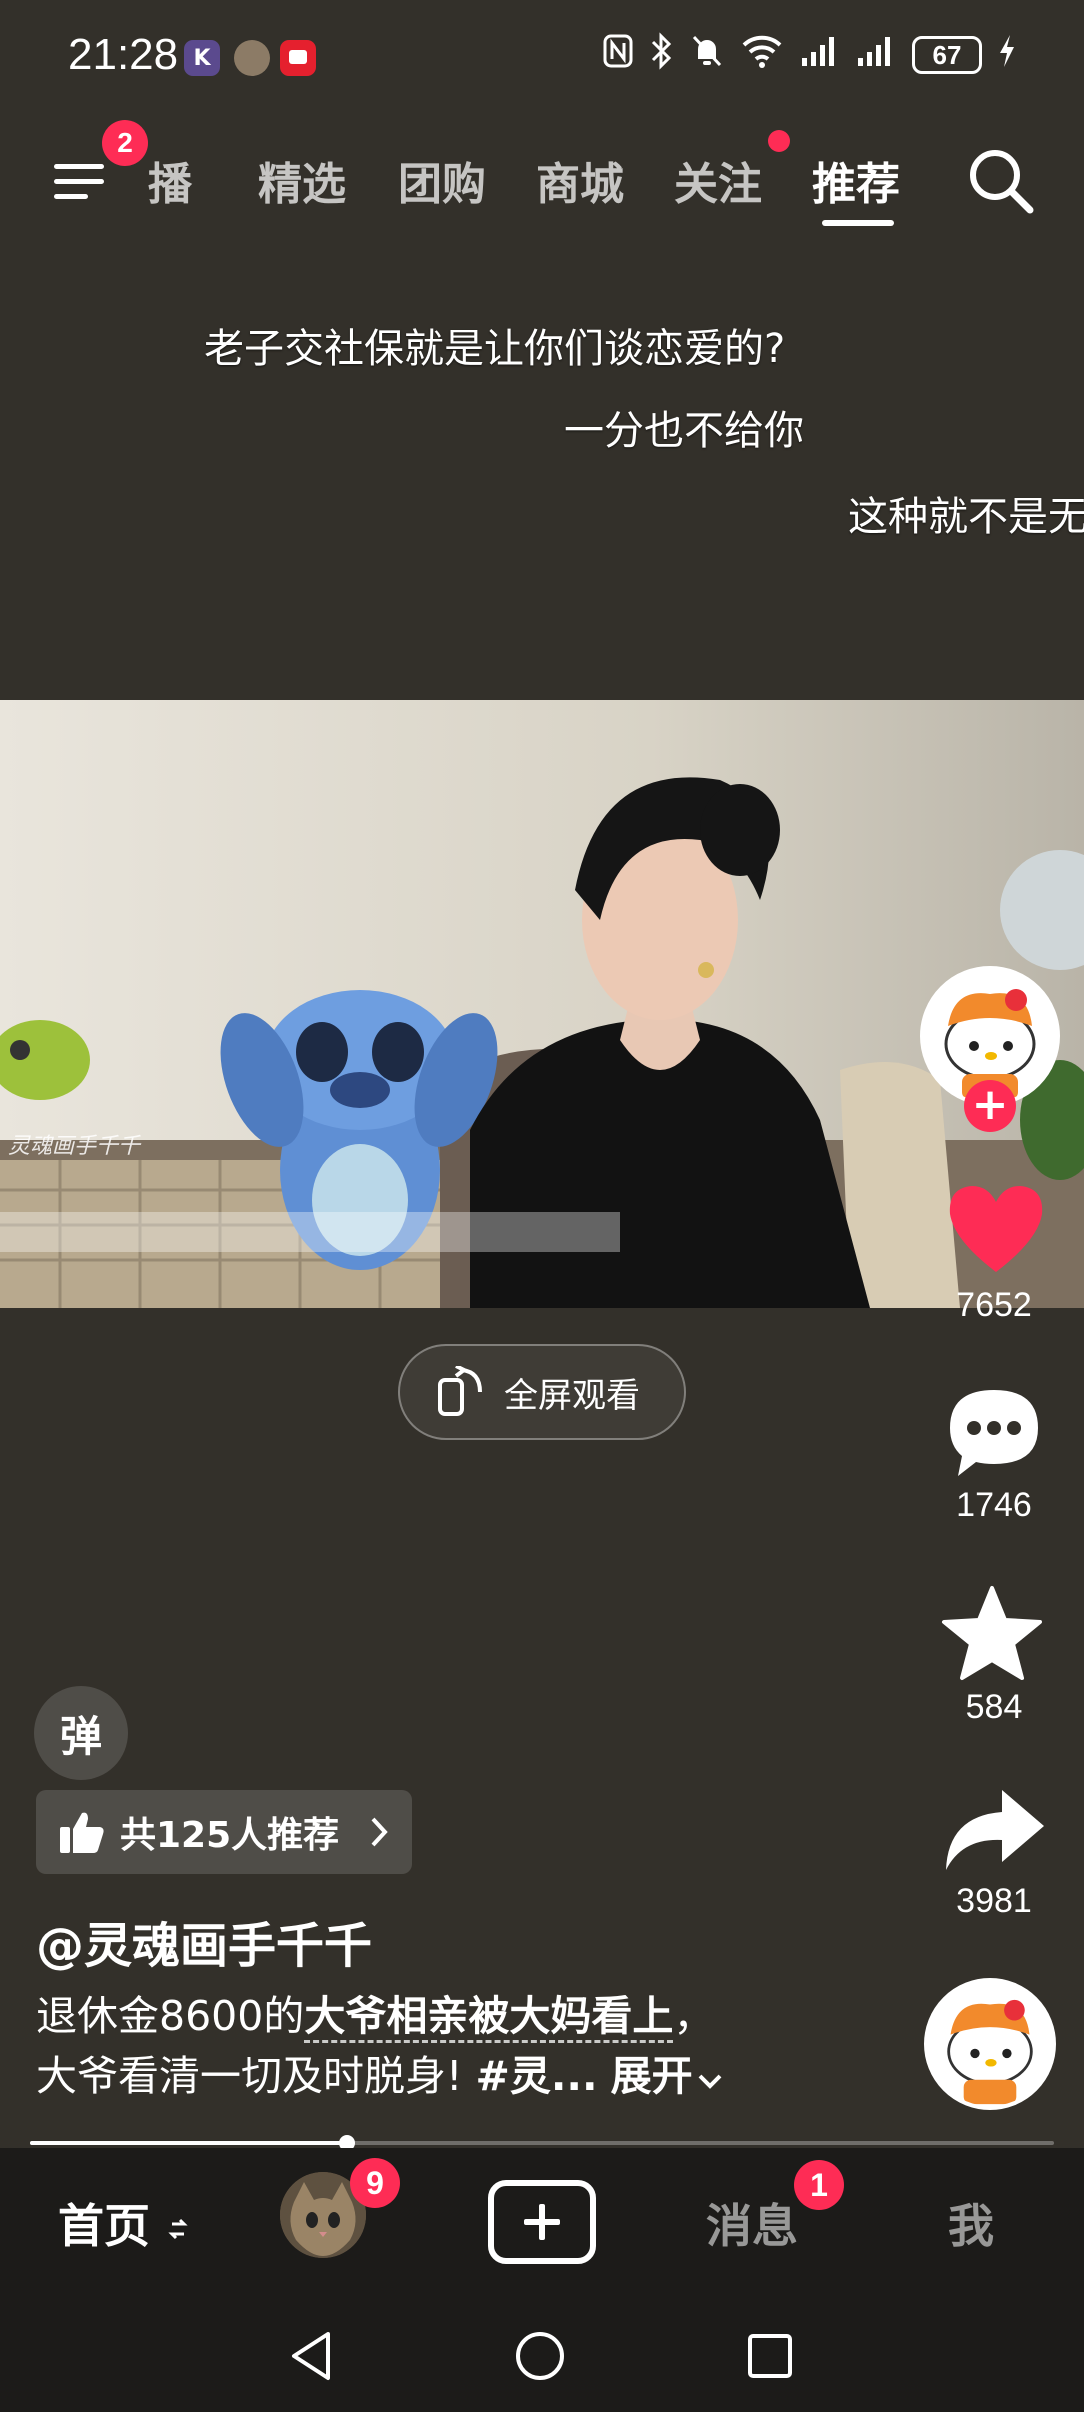 The image size is (1084, 2412). I want to click on recents-square-icon, so click(770, 2356).